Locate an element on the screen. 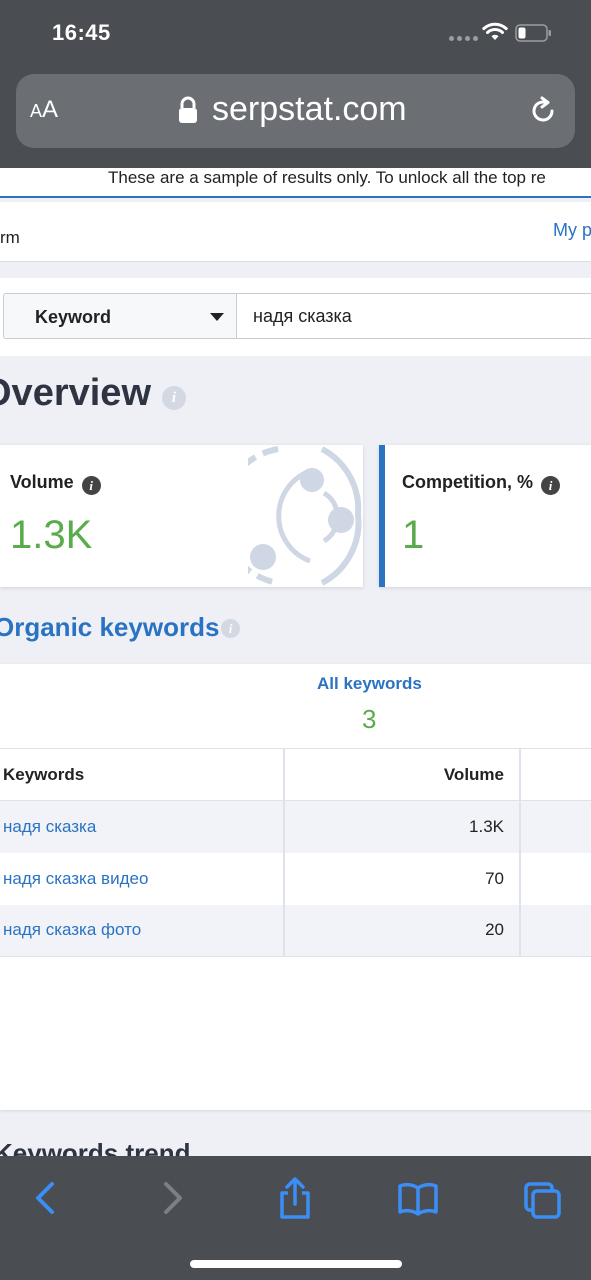  competition-label-row: Competition, % i is located at coordinates (481, 483).